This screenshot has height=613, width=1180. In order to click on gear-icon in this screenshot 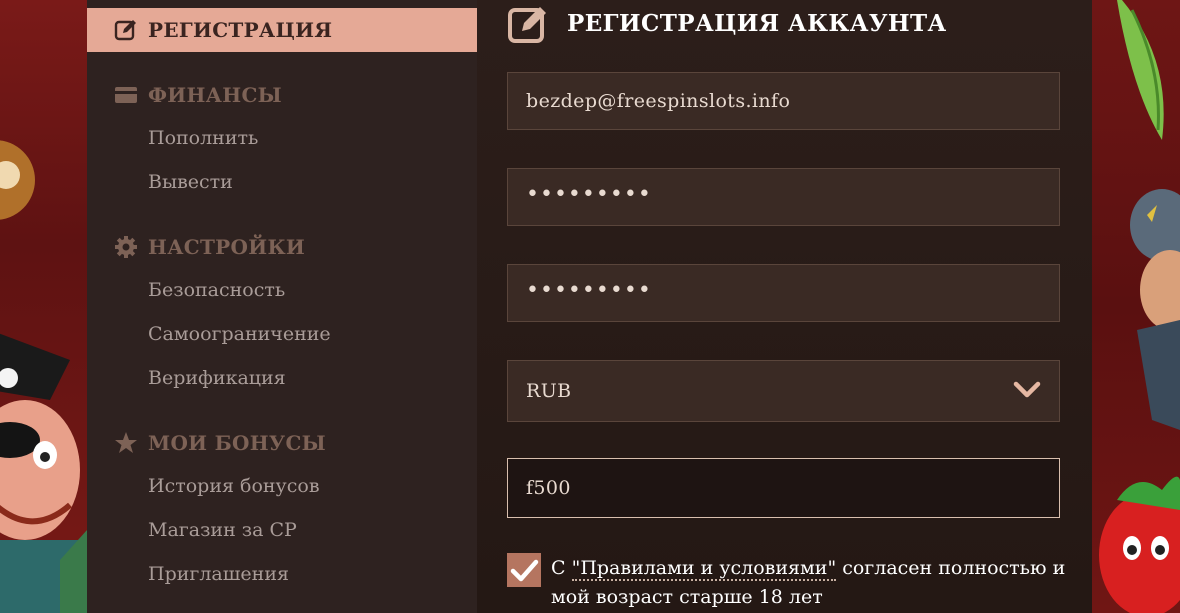, I will do `click(126, 247)`.